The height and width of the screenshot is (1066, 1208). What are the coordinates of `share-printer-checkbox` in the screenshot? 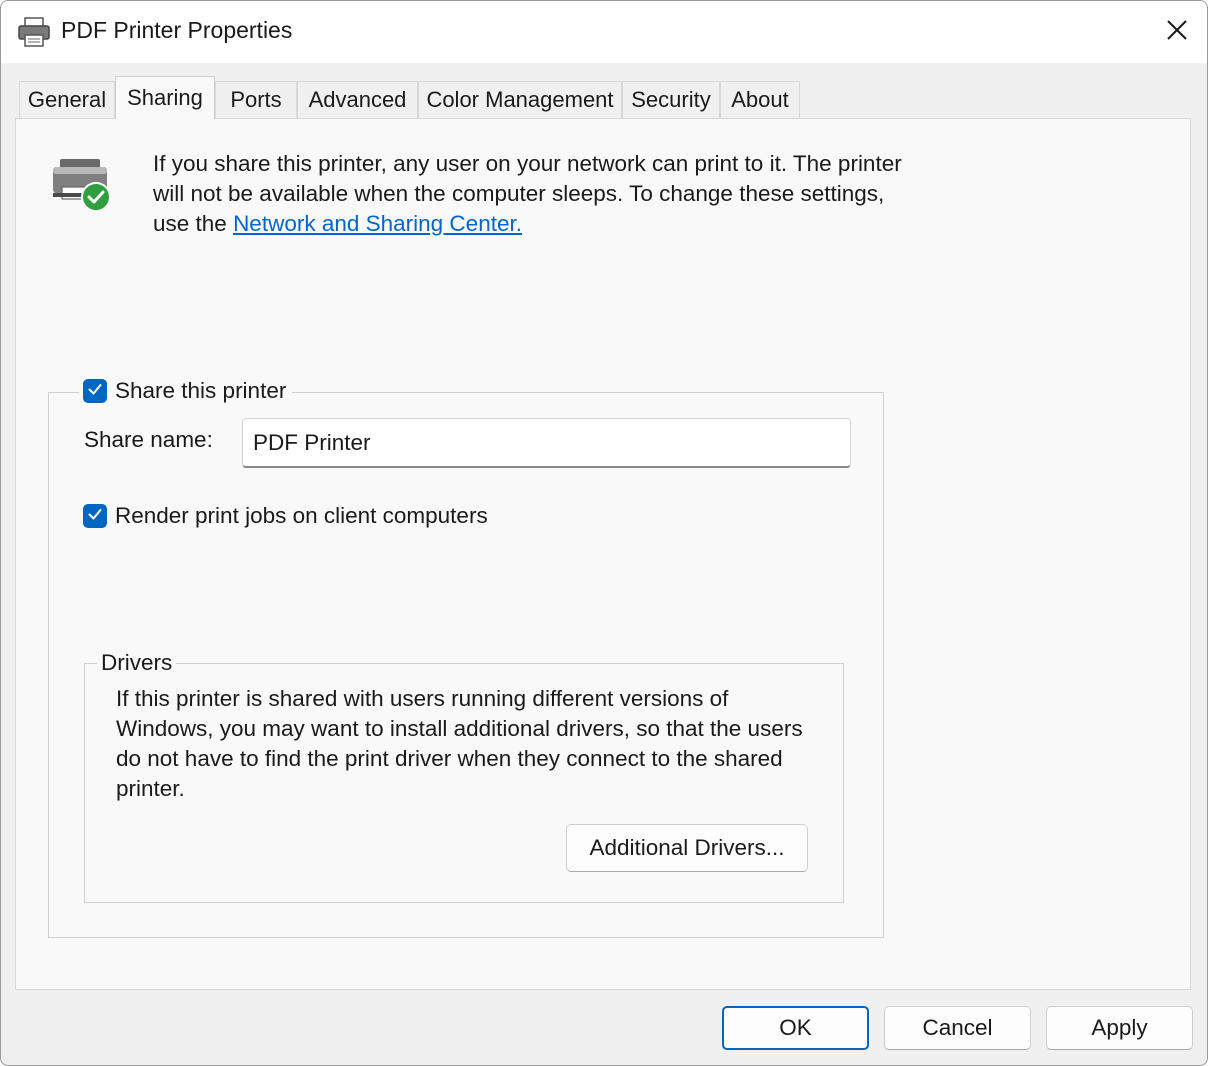 It's located at (95, 391).